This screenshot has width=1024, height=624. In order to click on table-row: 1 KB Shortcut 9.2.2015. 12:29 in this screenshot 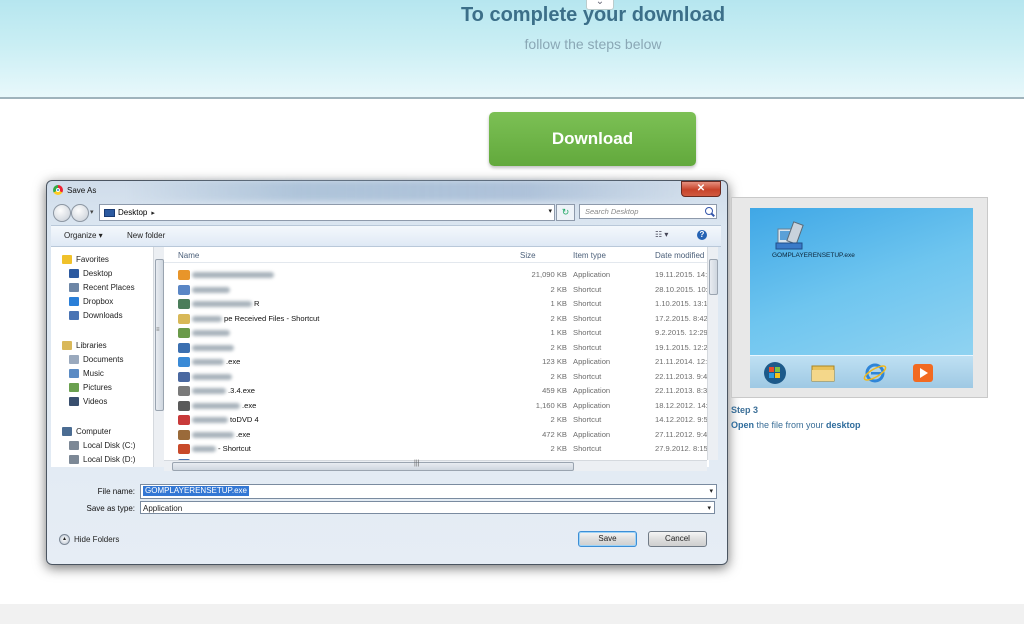, I will do `click(436, 333)`.